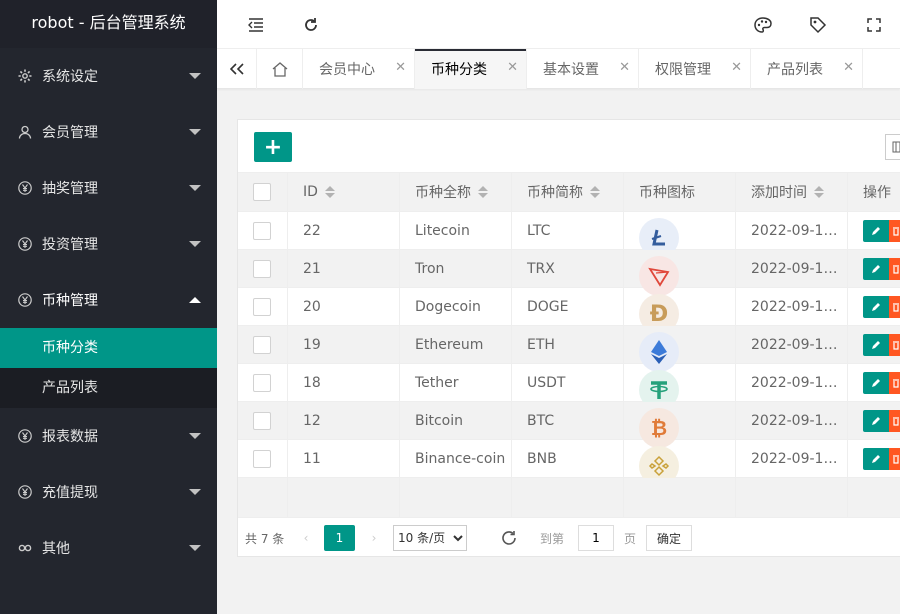  What do you see at coordinates (256, 24) in the screenshot?
I see `shrink-menu-icon` at bounding box center [256, 24].